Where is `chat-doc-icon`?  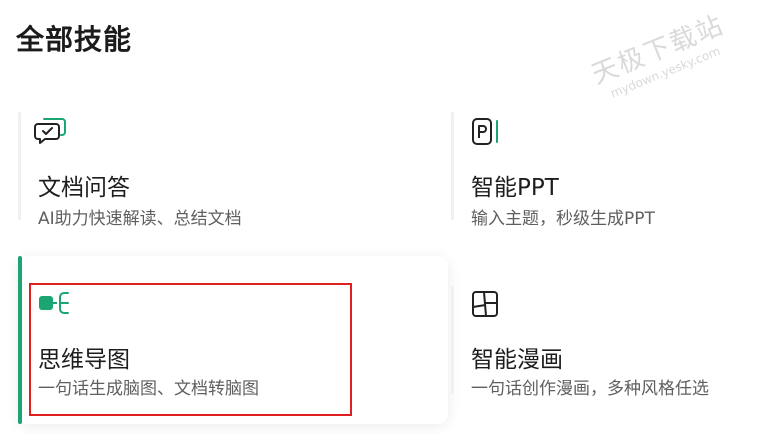
chat-doc-icon is located at coordinates (51, 133).